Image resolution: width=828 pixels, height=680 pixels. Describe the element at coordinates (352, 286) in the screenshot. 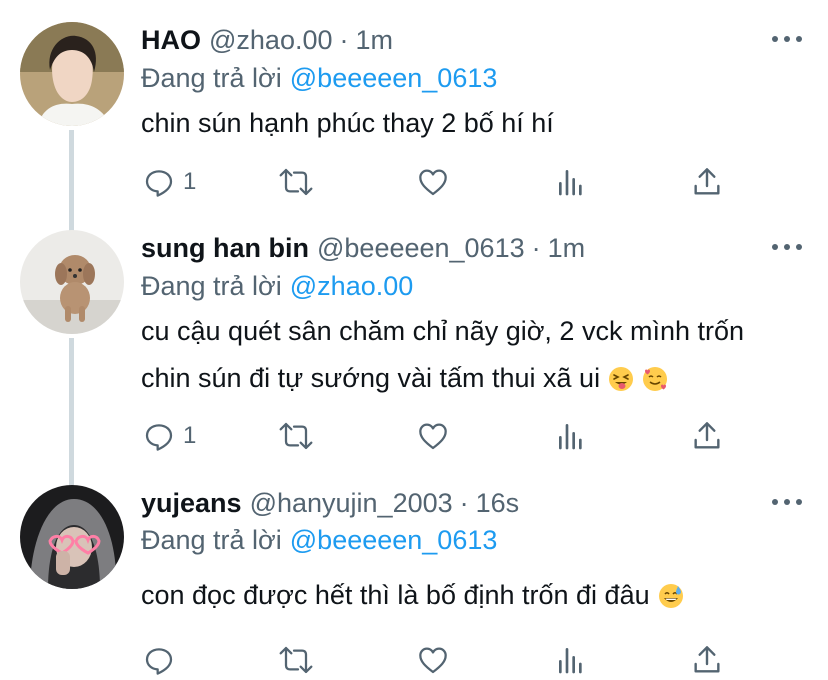

I see `replying-to-handle: @zhao.00` at that location.